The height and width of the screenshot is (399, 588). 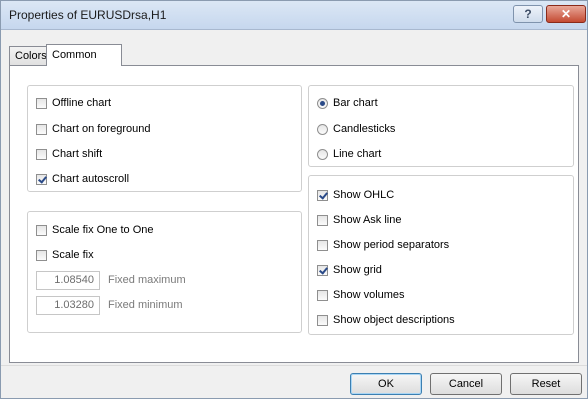 I want to click on checkbox-label: Show period separators, so click(x=391, y=245).